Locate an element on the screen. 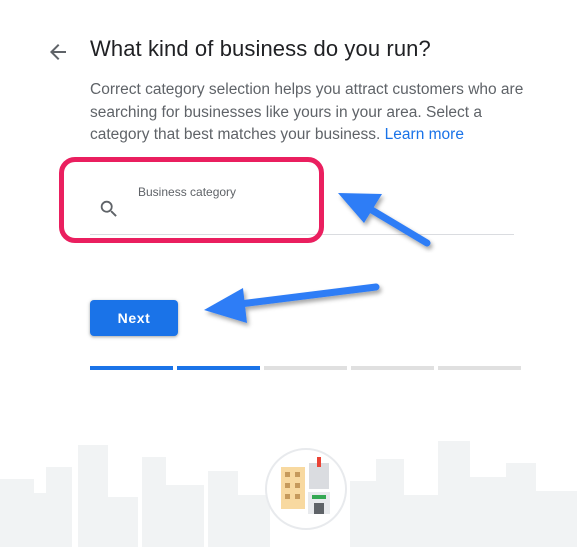 The image size is (577, 547). learn-more-link: Learn more is located at coordinates (424, 134).